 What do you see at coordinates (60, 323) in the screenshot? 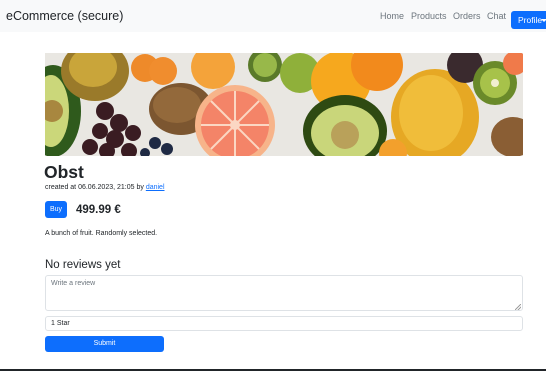
I see `rating-selected-value: 1 Star` at bounding box center [60, 323].